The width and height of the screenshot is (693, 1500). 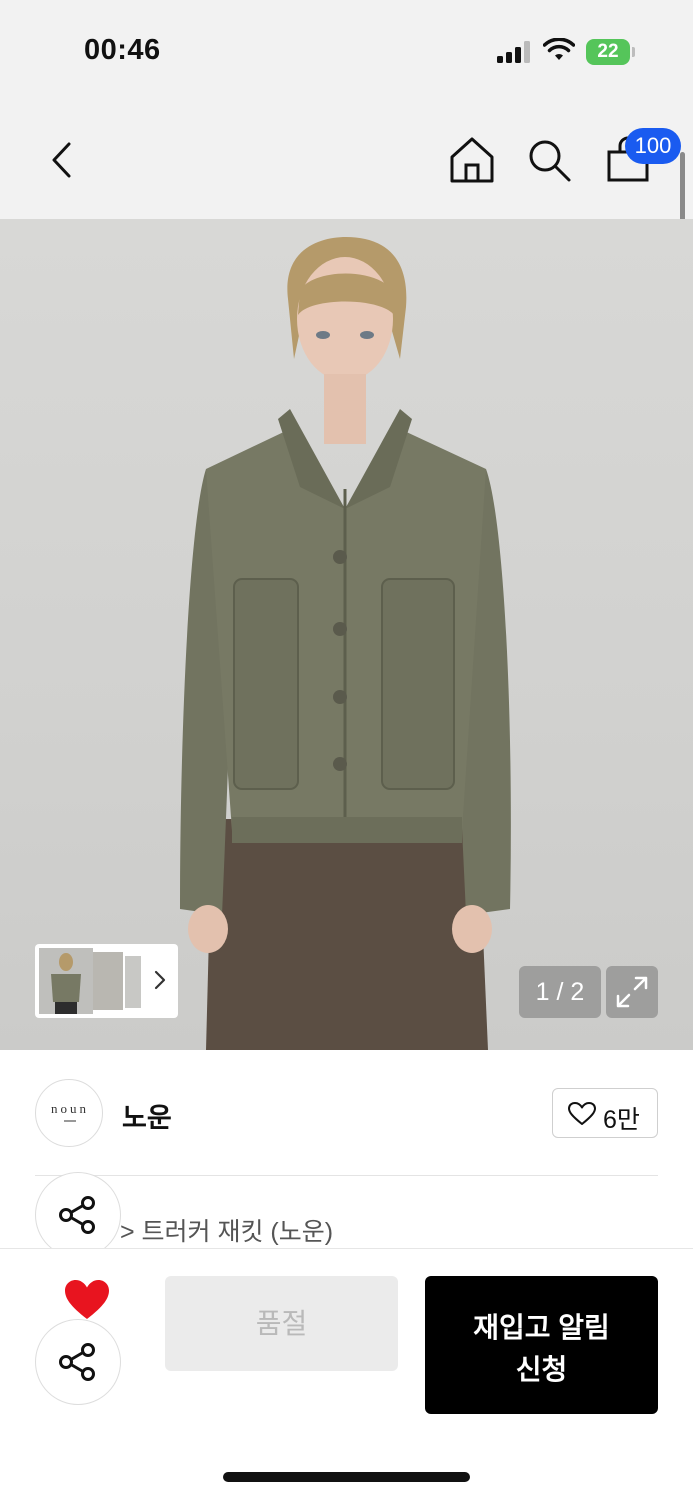 I want to click on restock-alert-button: 재입고 알림 신청, so click(x=541, y=1345).